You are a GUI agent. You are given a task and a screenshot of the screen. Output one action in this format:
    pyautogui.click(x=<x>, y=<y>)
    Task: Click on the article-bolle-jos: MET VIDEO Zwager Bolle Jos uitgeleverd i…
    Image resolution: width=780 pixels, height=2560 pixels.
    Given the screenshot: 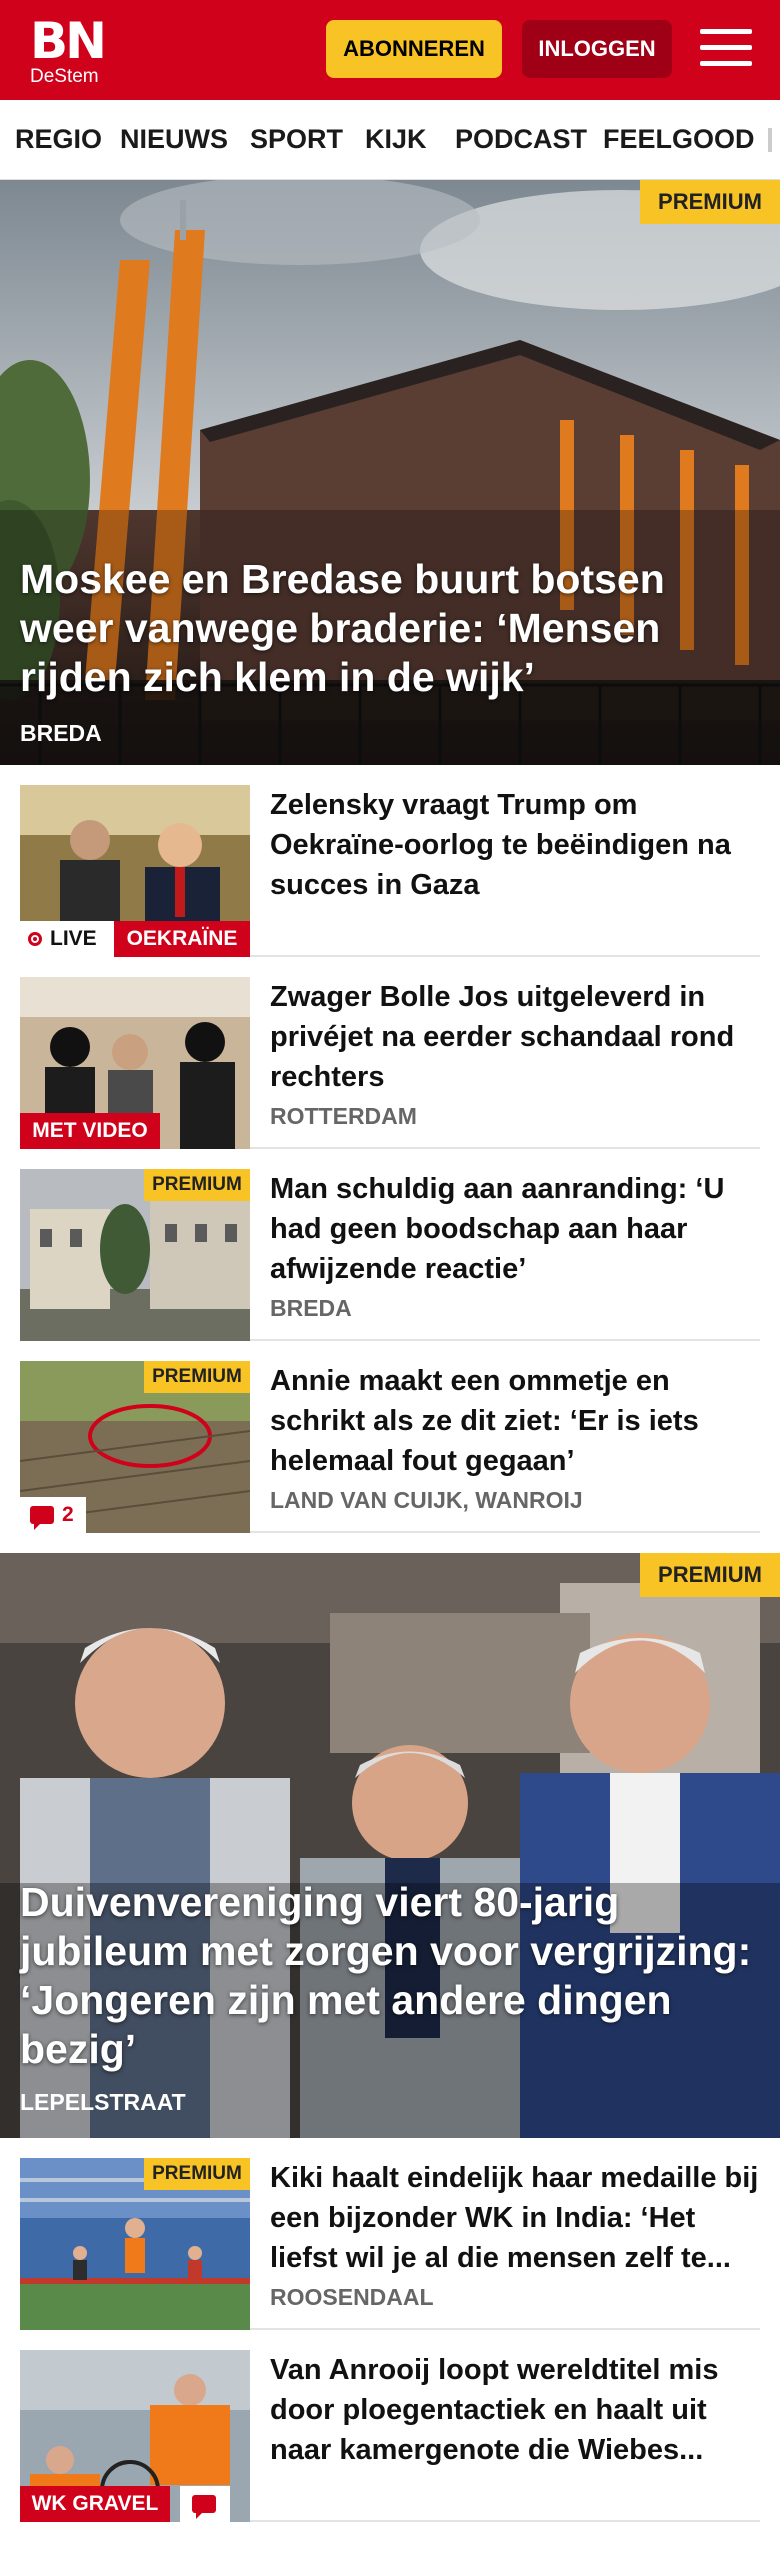 What is the action you would take?
    pyautogui.click(x=390, y=1063)
    